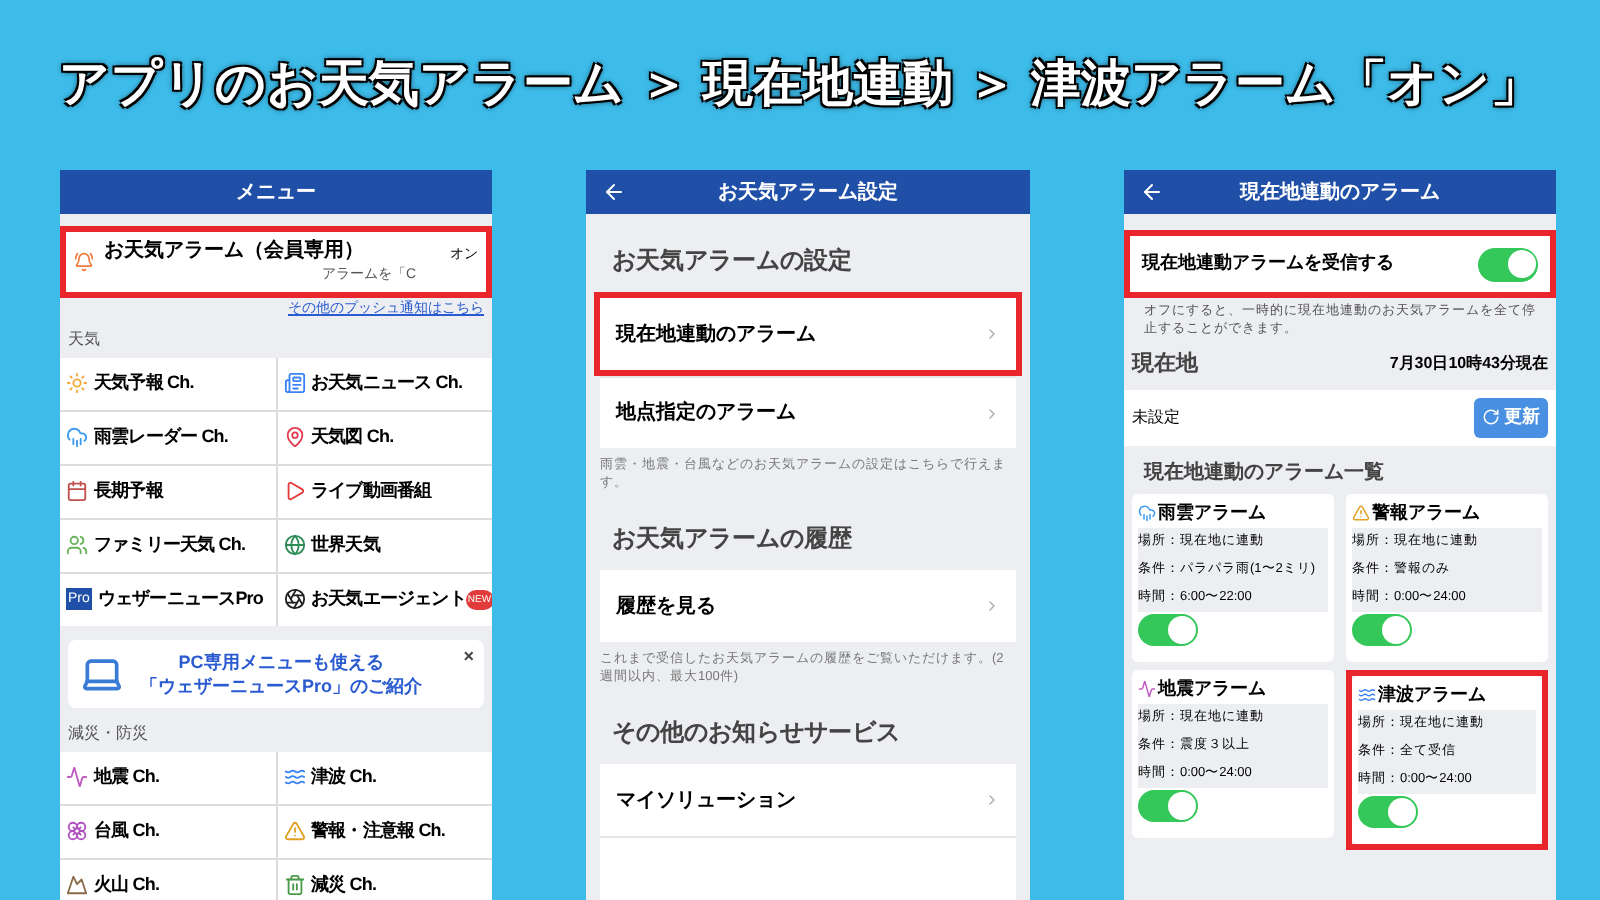 The width and height of the screenshot is (1600, 900). What do you see at coordinates (1212, 512) in the screenshot?
I see `card-title: 雨雲アラーム` at bounding box center [1212, 512].